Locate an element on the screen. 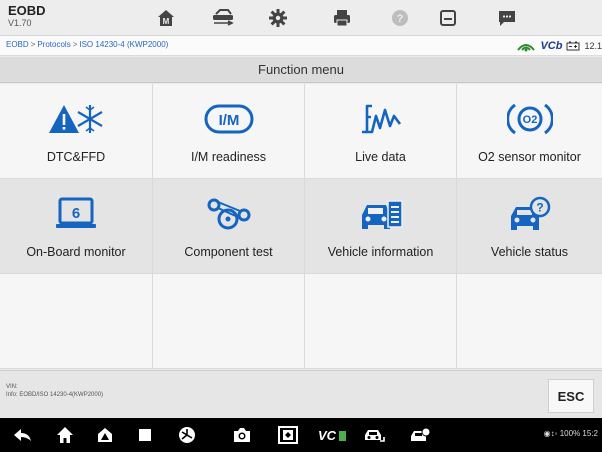  message-icon is located at coordinates (507, 18).